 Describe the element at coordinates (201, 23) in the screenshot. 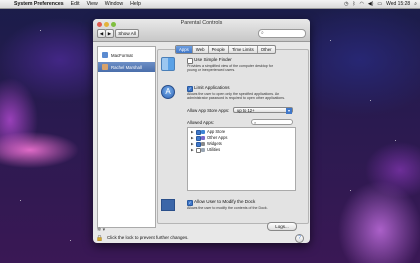

I see `window-title: Parental Controls` at that location.